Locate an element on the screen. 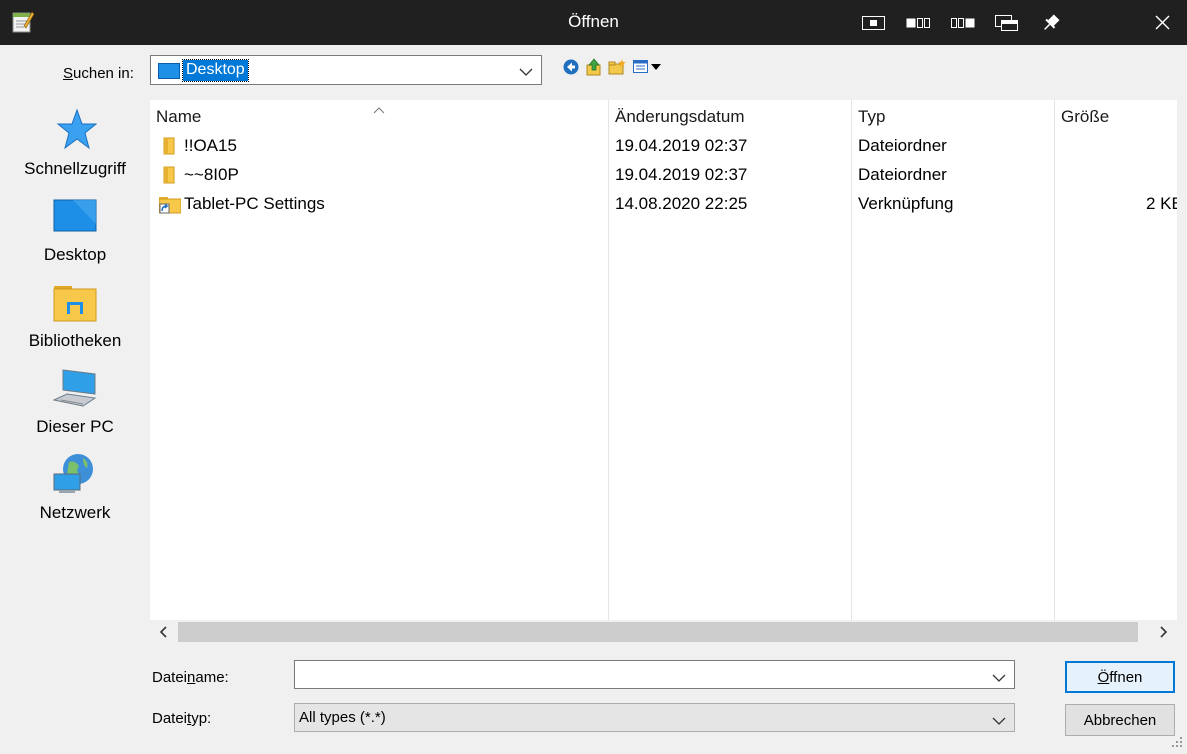  dock-right-icon is located at coordinates (963, 23).